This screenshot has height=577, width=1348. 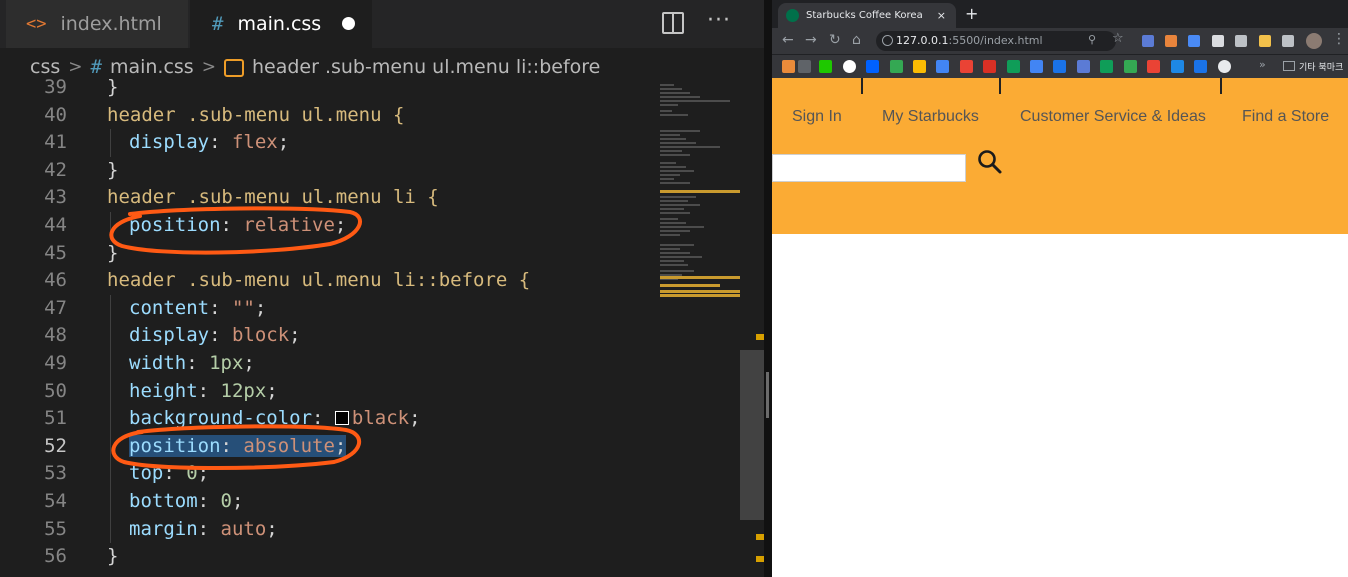 I want to click on code-line: 50 height: 12px;, so click(x=370, y=392).